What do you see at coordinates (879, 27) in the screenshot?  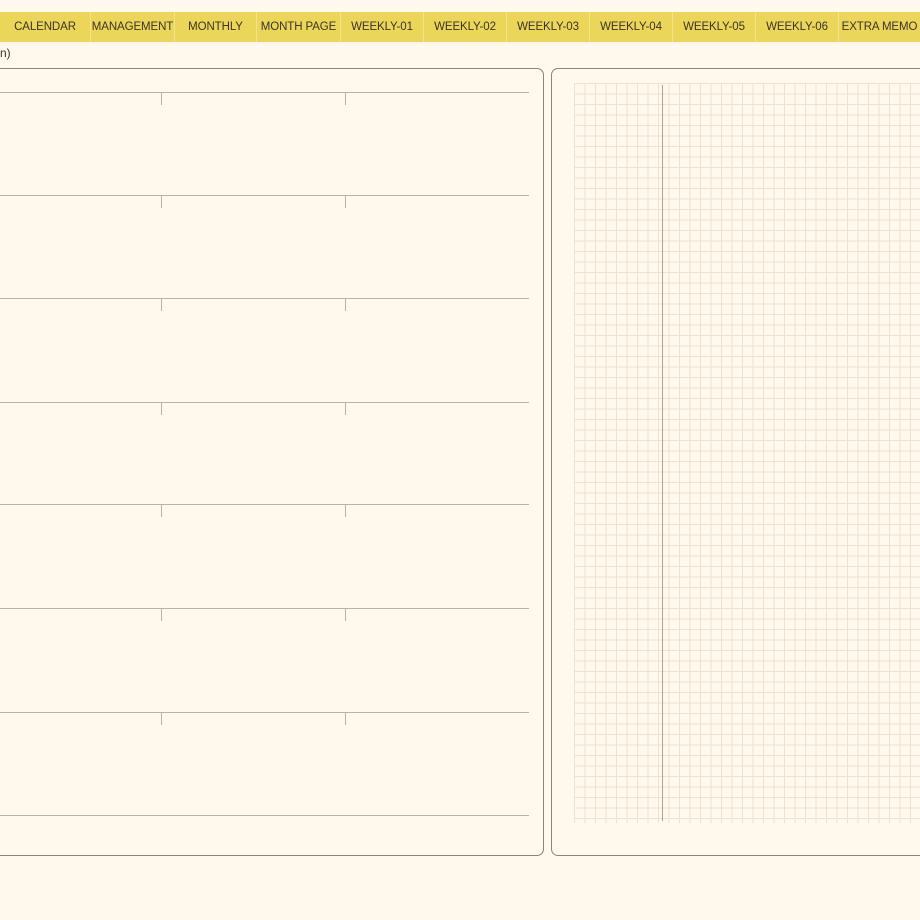 I see `tab-extra-memo: EXTRA MEMO` at bounding box center [879, 27].